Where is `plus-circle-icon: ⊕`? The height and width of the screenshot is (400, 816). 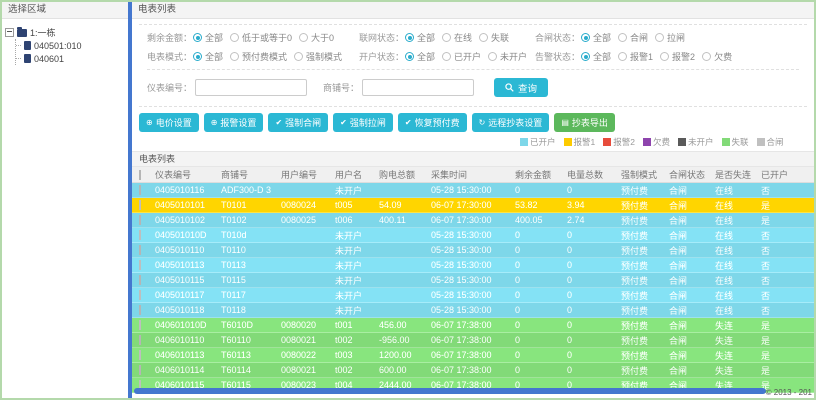 plus-circle-icon: ⊕ is located at coordinates (214, 122).